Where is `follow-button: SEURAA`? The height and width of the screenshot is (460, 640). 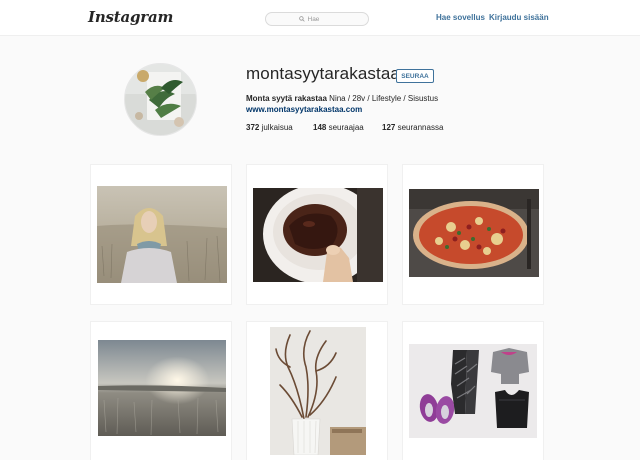 follow-button: SEURAA is located at coordinates (415, 76).